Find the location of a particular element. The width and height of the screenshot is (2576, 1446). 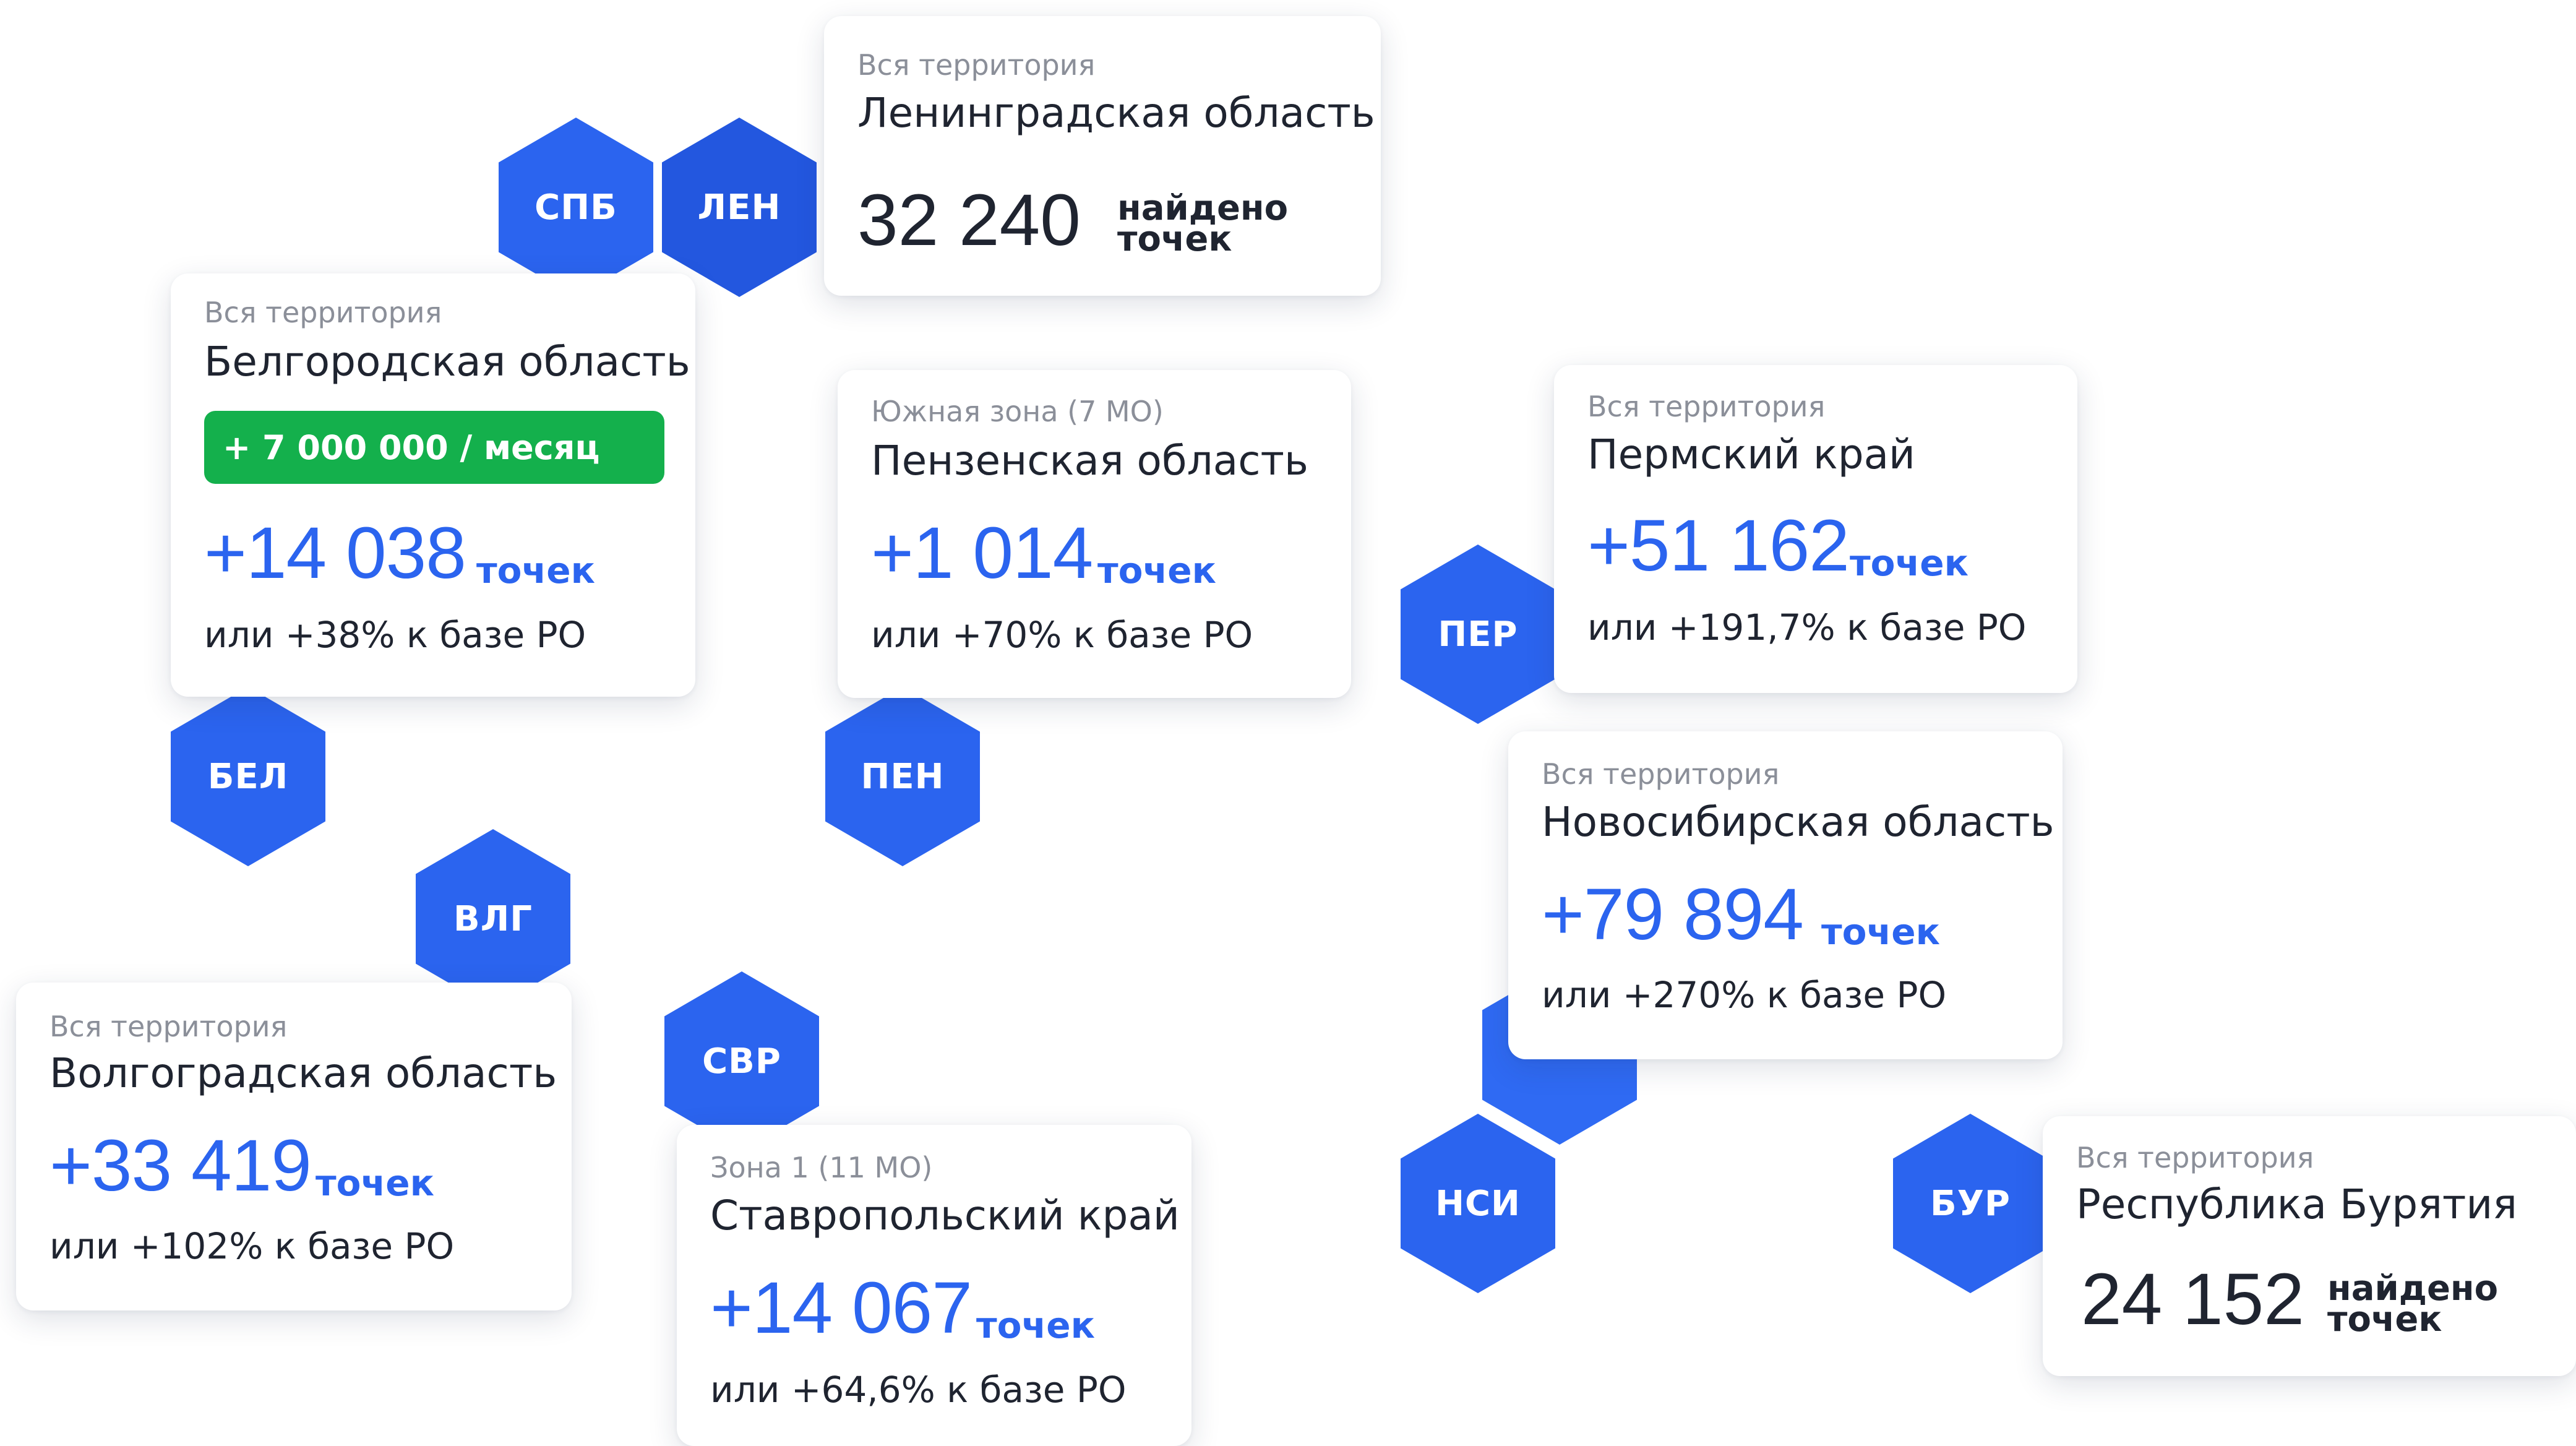

card-subtitle: Зона 1 (11 МО) is located at coordinates (822, 1167).